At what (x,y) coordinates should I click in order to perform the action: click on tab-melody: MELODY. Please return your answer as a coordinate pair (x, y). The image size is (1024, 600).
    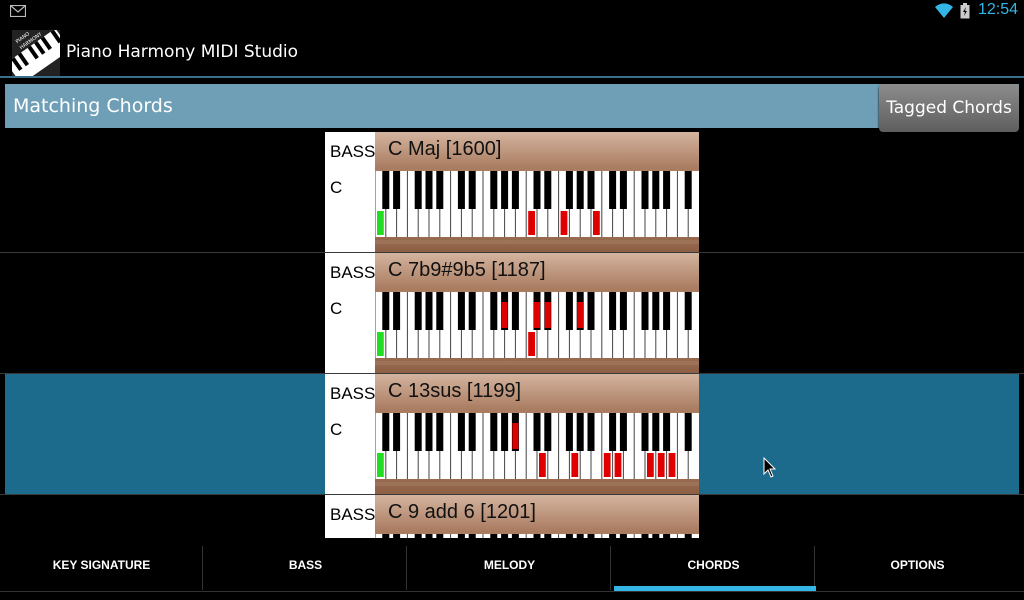
    Looking at the image, I should click on (509, 565).